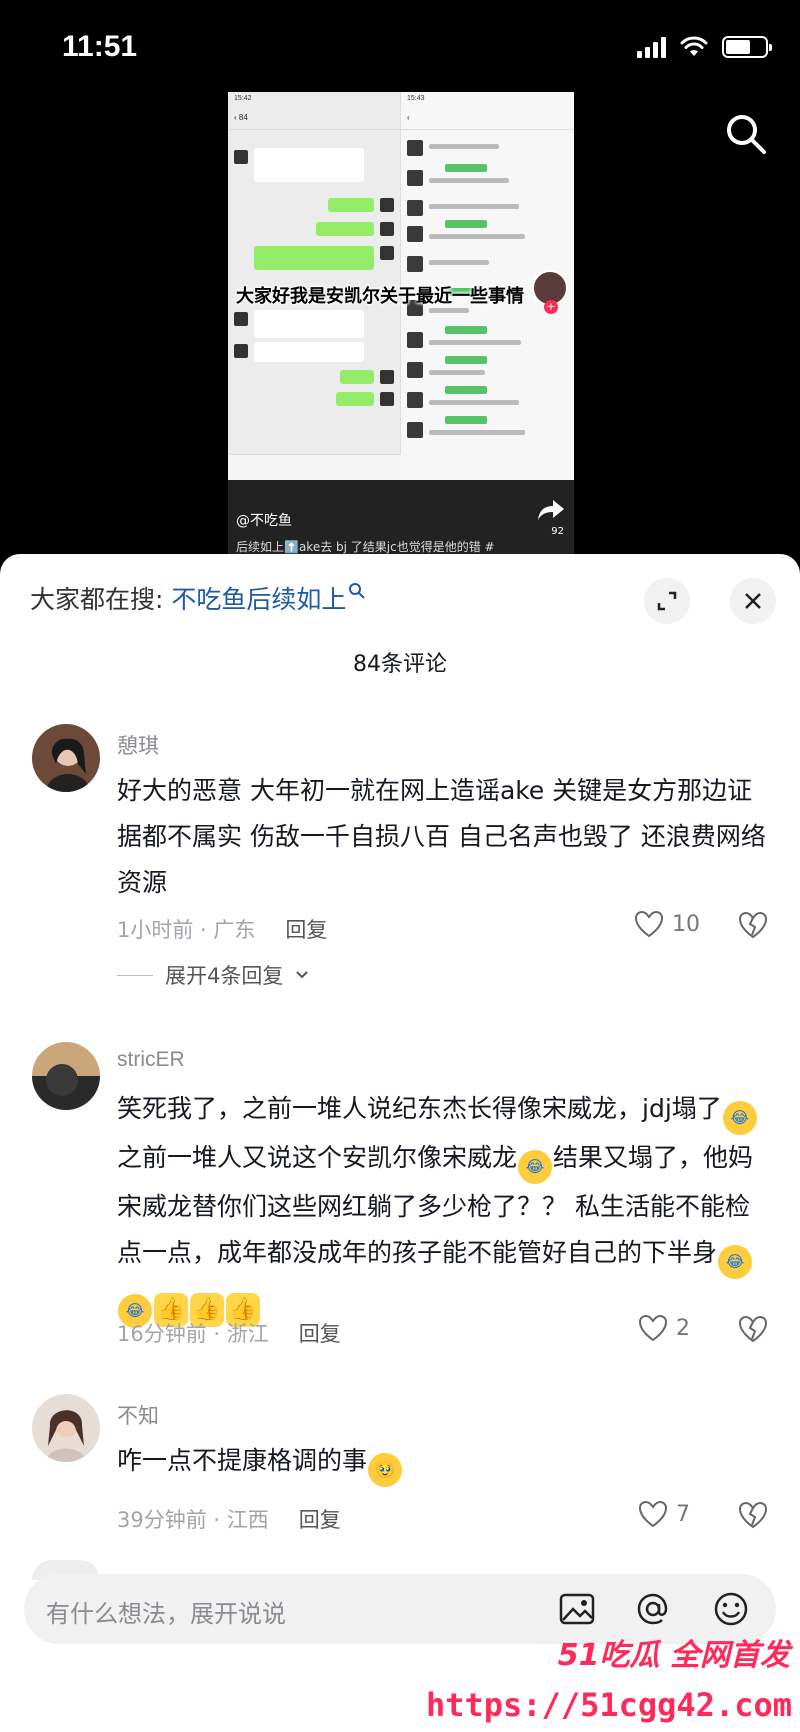 Image resolution: width=800 pixels, height=1732 pixels. Describe the element at coordinates (577, 1609) in the screenshot. I see `image-icon` at that location.